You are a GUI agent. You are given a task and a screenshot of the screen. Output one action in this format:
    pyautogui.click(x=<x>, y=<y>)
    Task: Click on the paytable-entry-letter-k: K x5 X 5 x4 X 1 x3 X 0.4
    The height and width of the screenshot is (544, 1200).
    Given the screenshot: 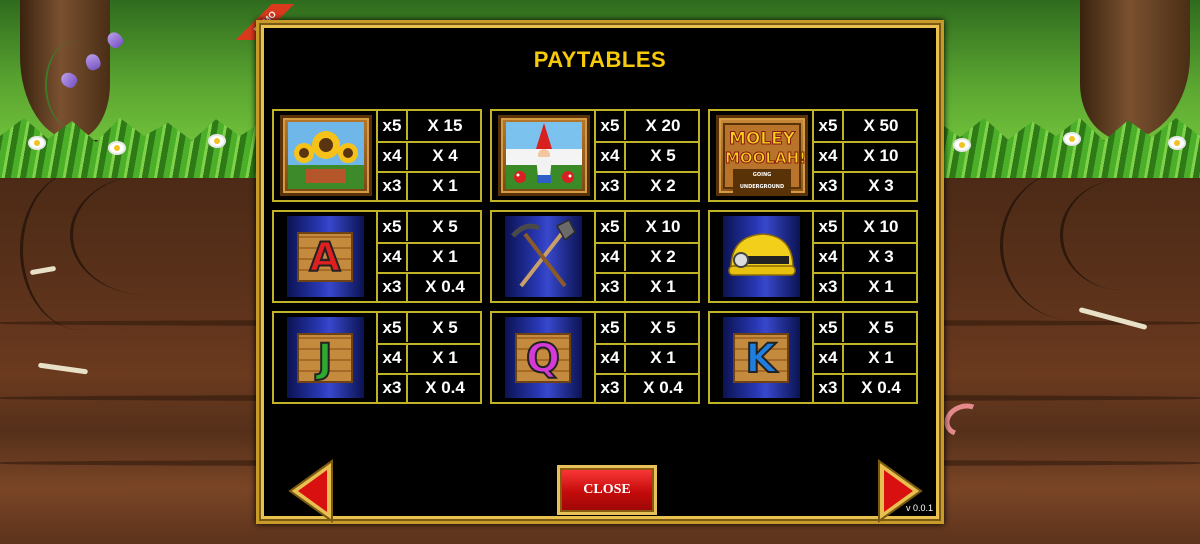 What is the action you would take?
    pyautogui.click(x=813, y=357)
    